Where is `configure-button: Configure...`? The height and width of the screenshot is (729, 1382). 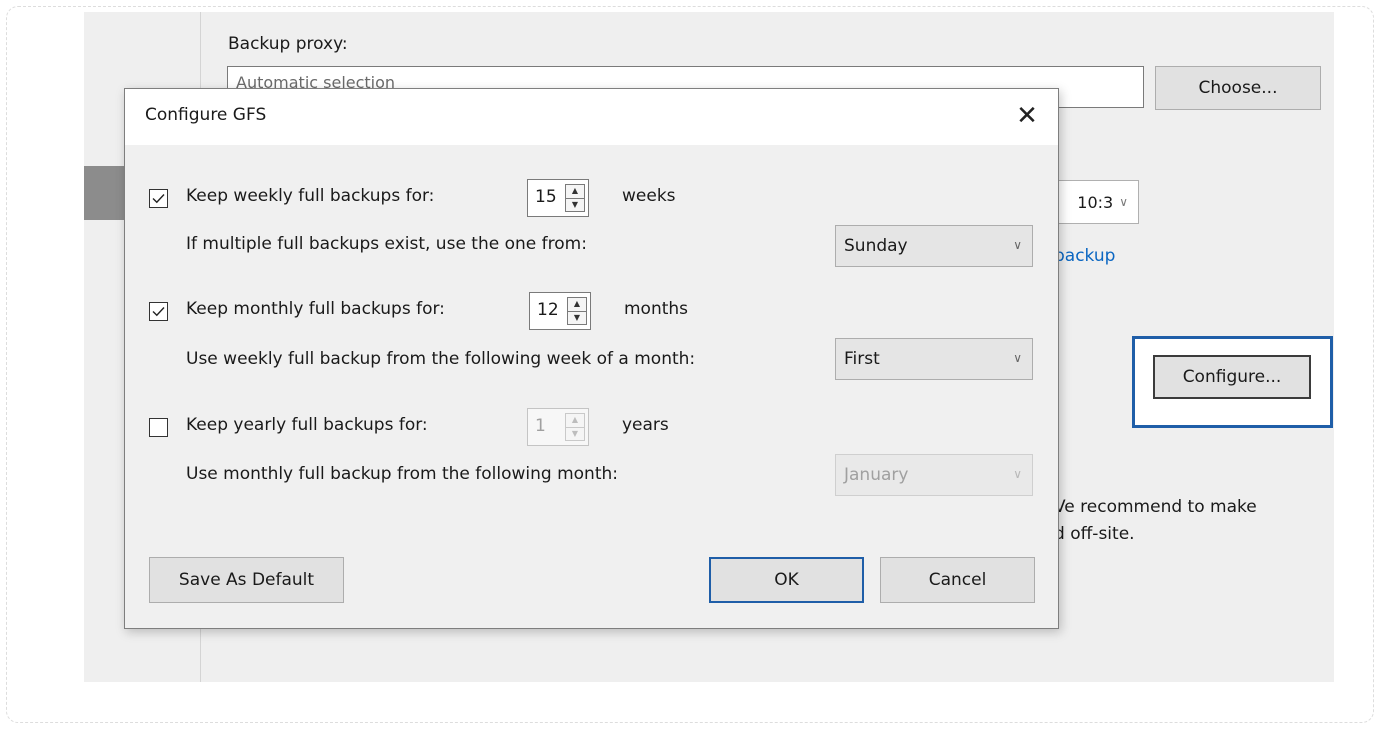
configure-button: Configure... is located at coordinates (1232, 377).